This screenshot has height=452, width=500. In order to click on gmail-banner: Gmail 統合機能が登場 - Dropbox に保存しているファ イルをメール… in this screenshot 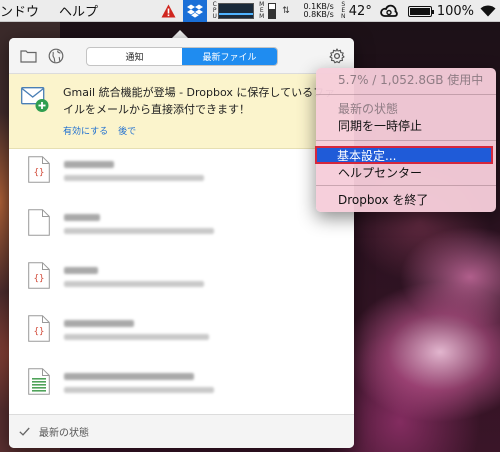, I will do `click(181, 111)`.